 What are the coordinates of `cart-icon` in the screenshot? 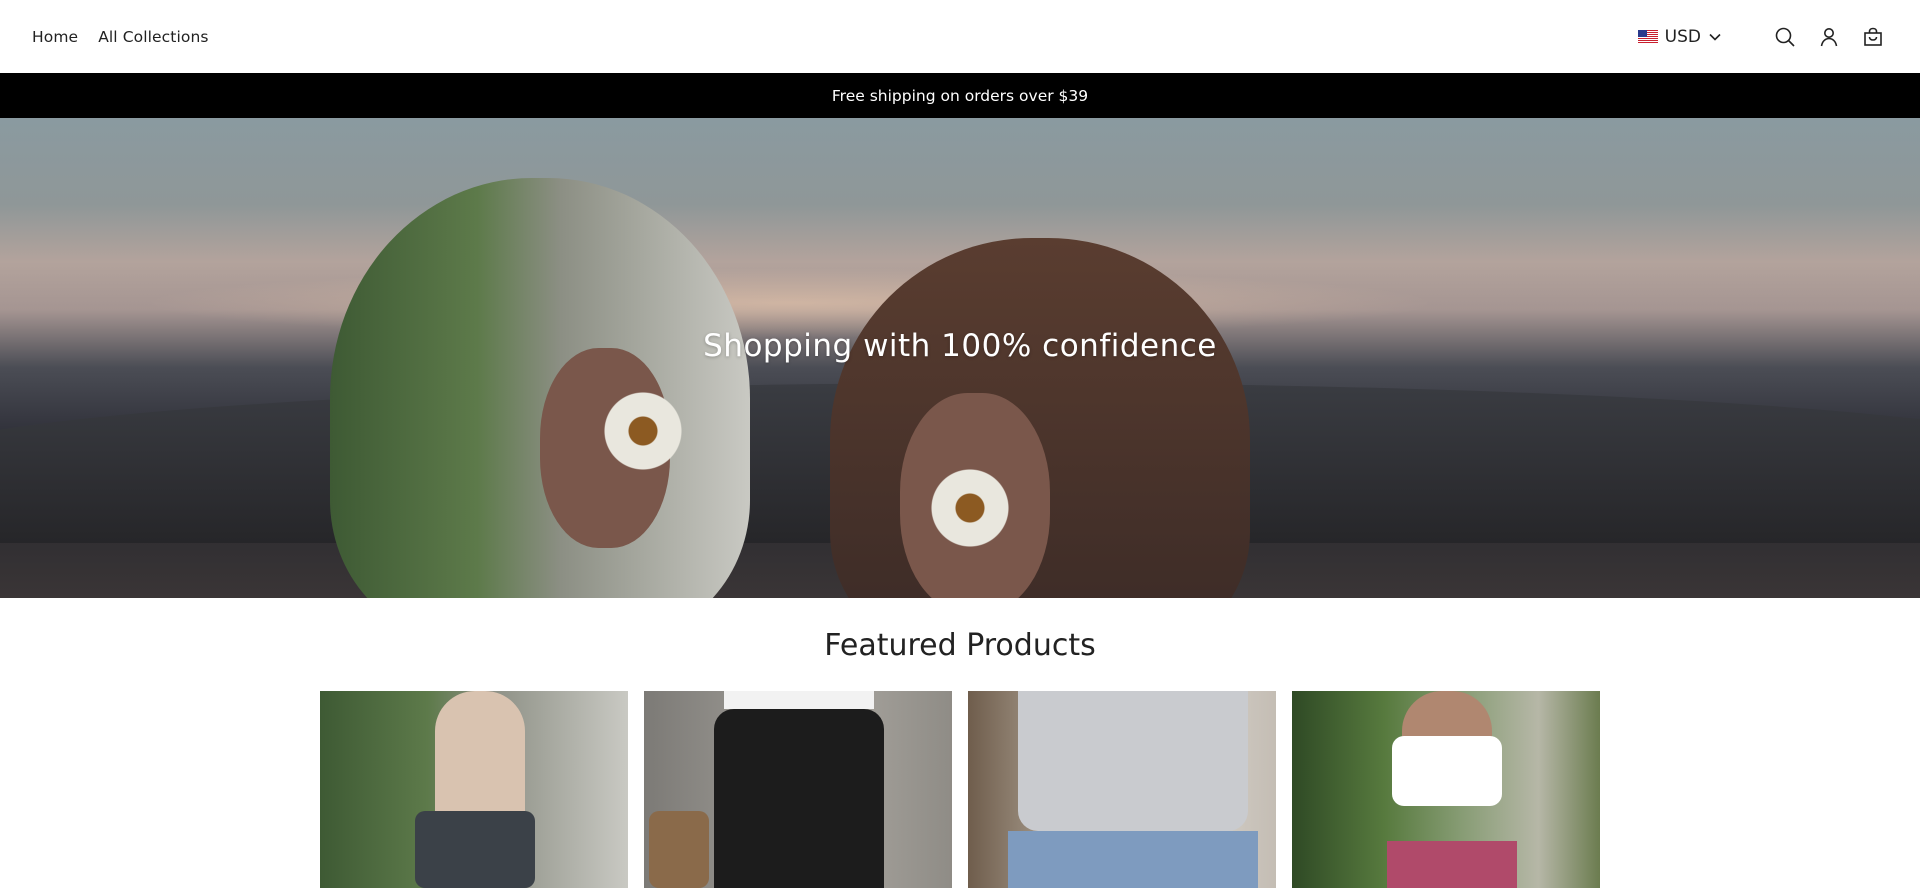 It's located at (1873, 36).